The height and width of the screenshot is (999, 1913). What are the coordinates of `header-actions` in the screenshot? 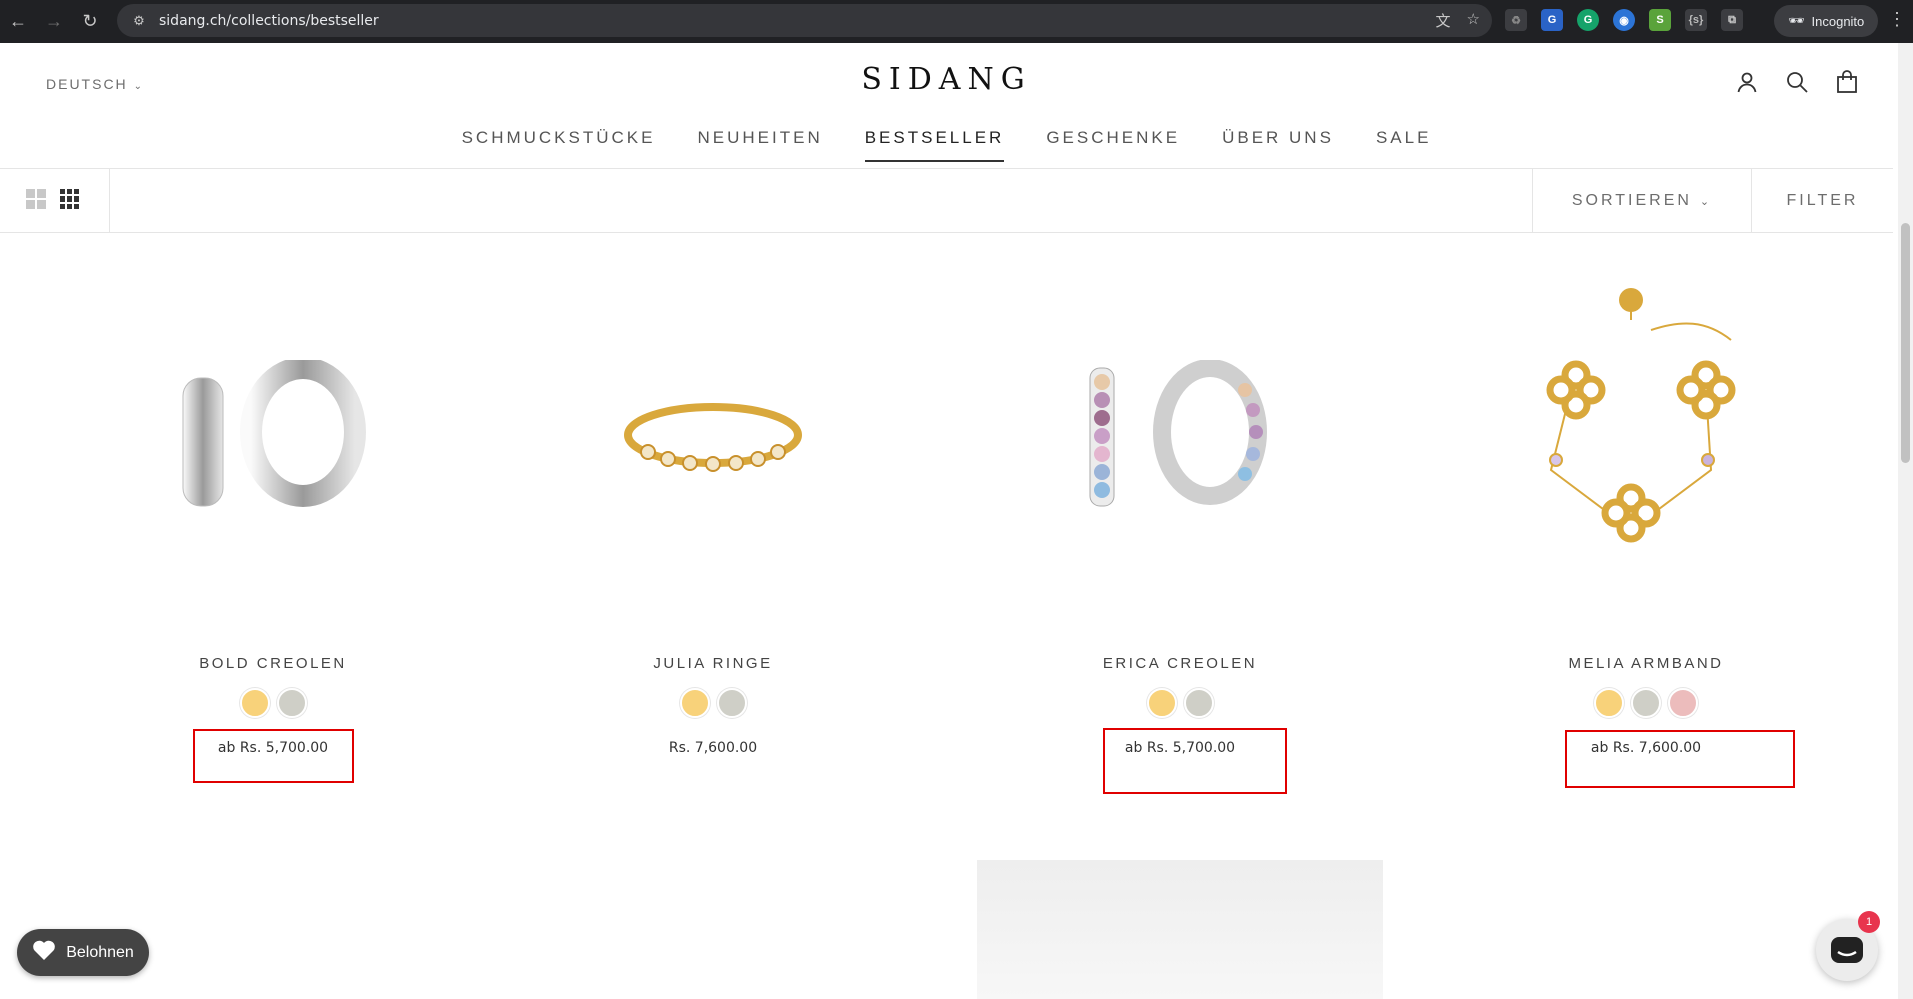 It's located at (1797, 82).